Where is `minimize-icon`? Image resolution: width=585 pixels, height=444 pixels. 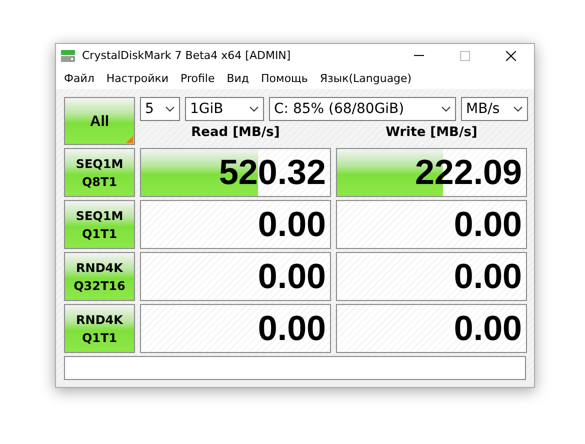
minimize-icon is located at coordinates (419, 55).